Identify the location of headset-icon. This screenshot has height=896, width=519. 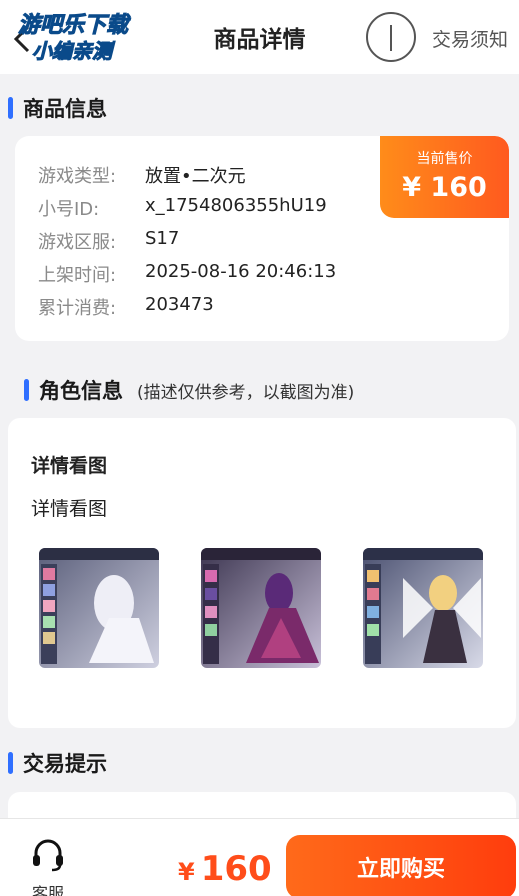
(48, 855).